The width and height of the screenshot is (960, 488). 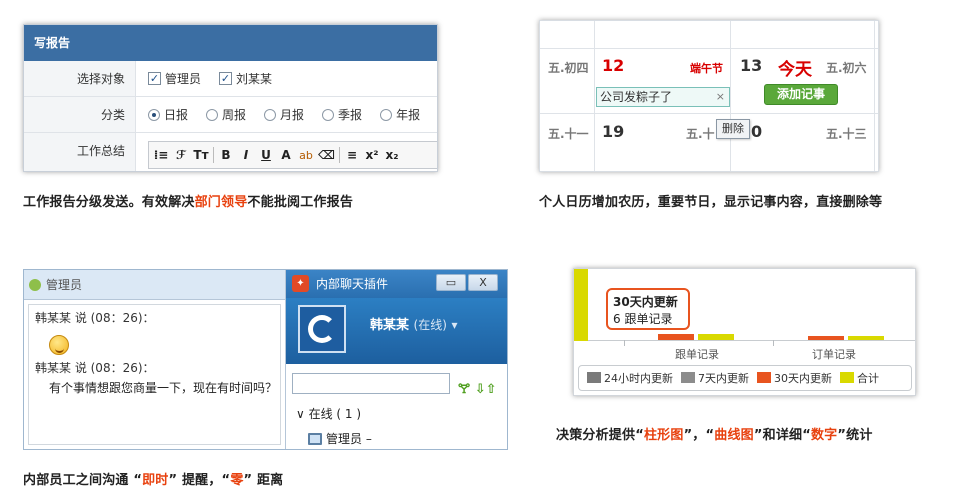 What do you see at coordinates (350, 115) in the screenshot?
I see `radio-quarterly-label: 季报` at bounding box center [350, 115].